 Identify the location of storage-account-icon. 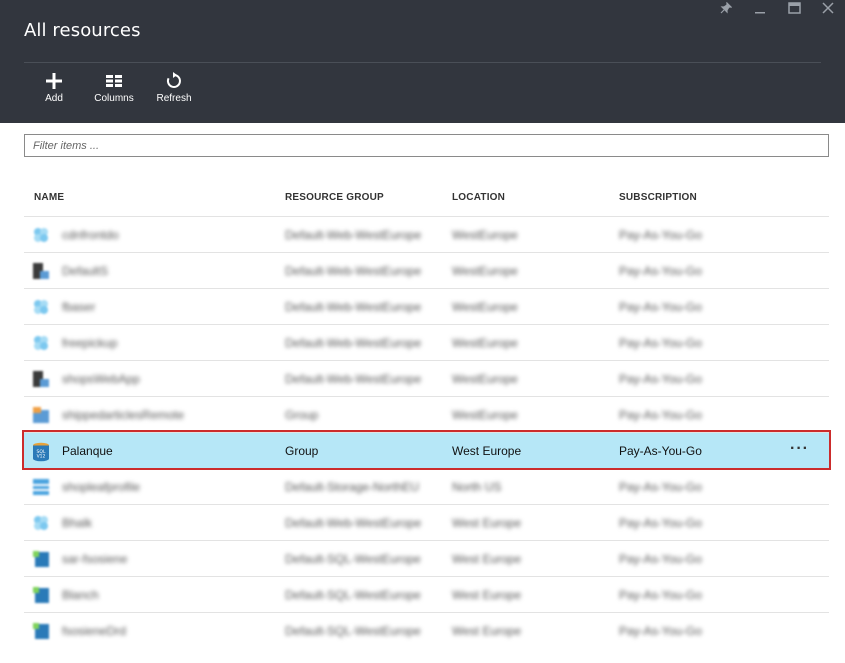
(41, 487).